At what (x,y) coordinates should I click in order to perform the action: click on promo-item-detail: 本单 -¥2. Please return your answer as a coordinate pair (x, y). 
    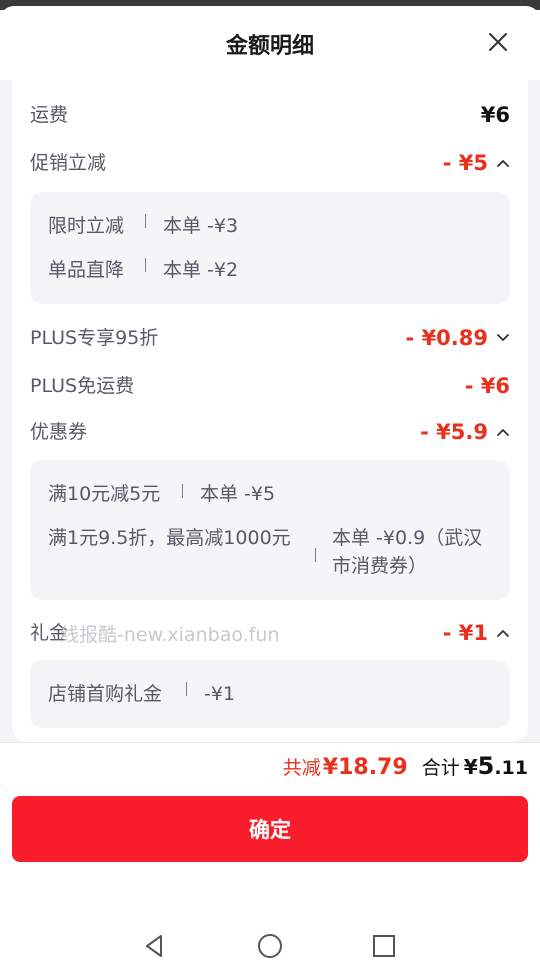
    Looking at the image, I should click on (201, 270).